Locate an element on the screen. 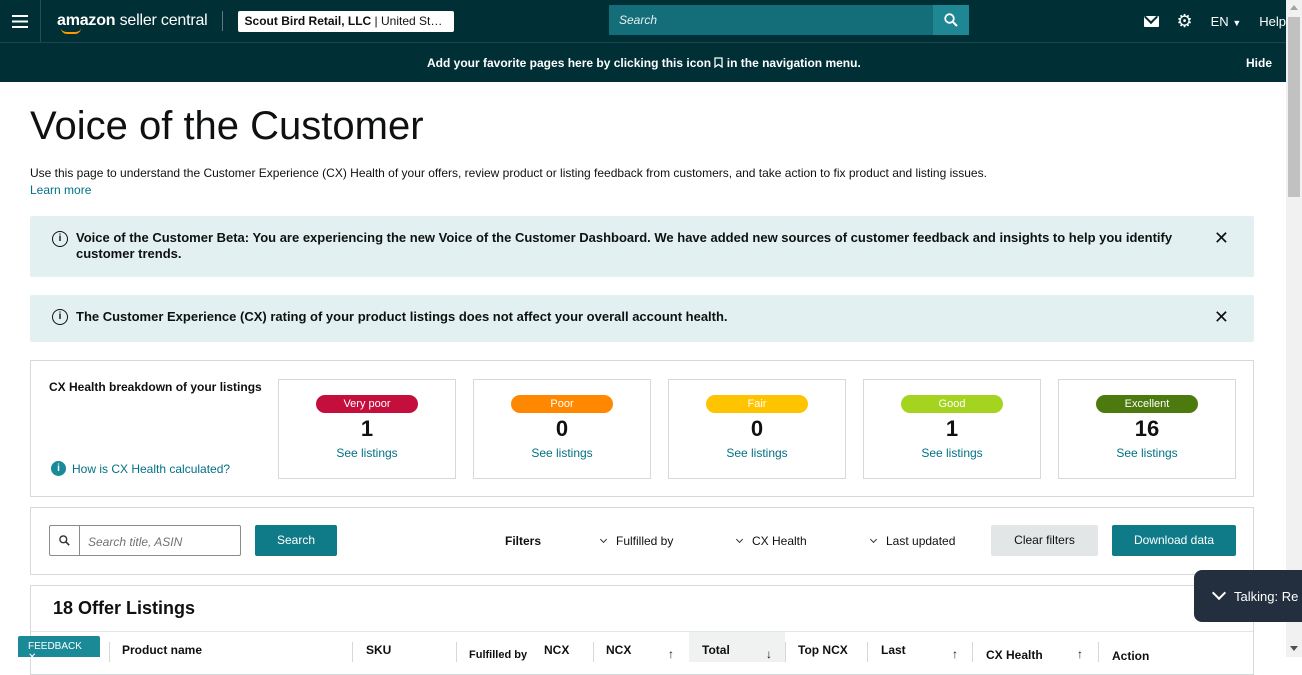 The height and width of the screenshot is (675, 1302). status-badge: Excellent is located at coordinates (1147, 404).